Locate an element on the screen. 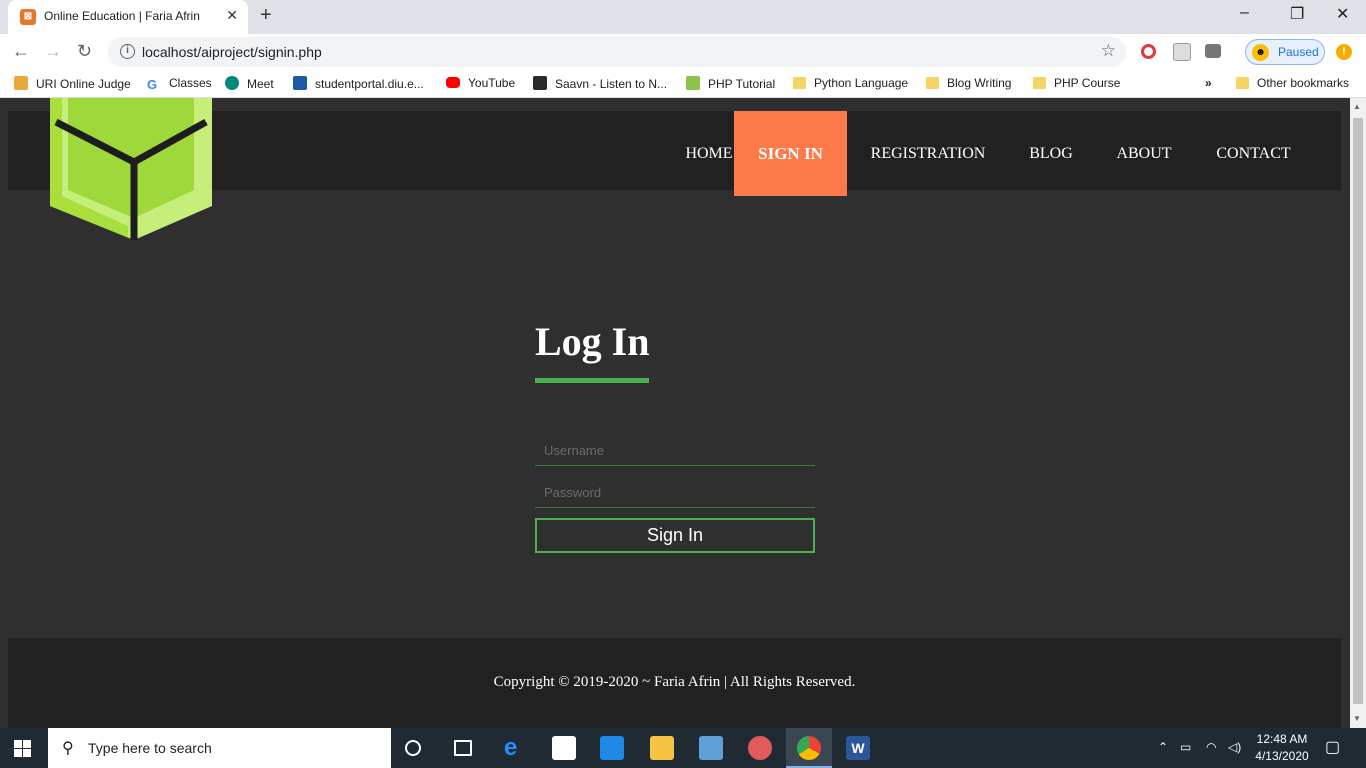  bookmark-php-tutorial: PHP Tutorial is located at coordinates (730, 84).